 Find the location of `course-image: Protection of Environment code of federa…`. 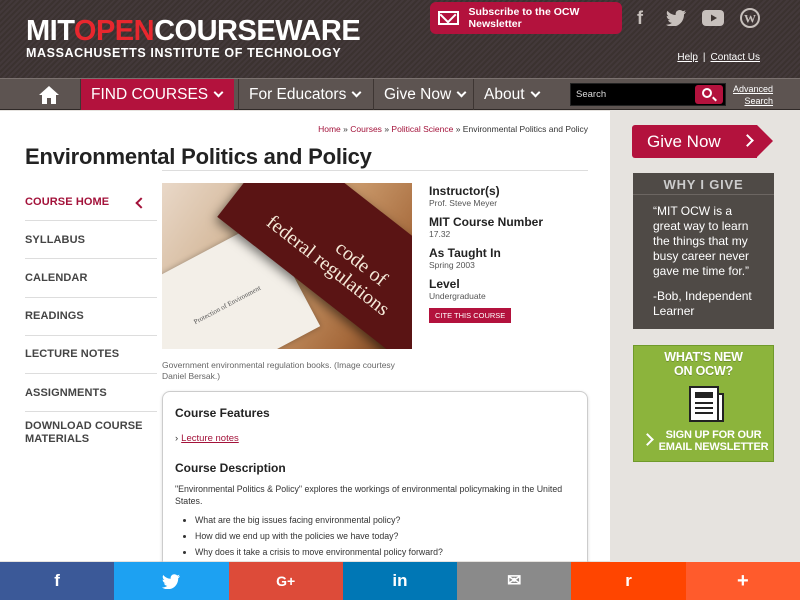

course-image: Protection of Environment code of federa… is located at coordinates (287, 266).